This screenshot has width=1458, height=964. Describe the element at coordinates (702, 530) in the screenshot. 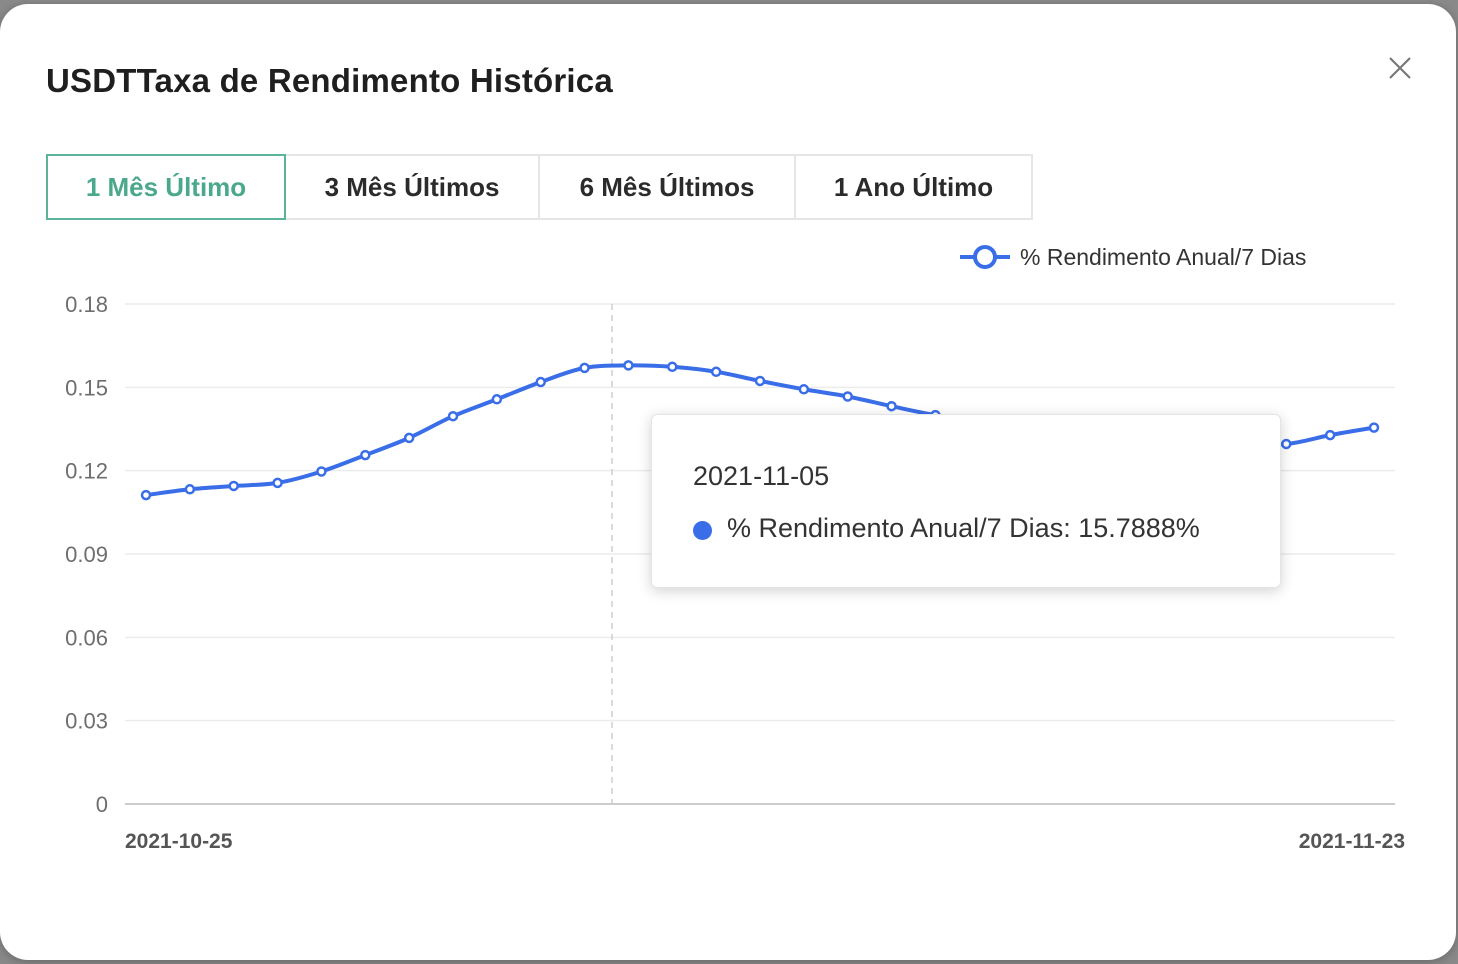

I see `series-dot-icon` at that location.